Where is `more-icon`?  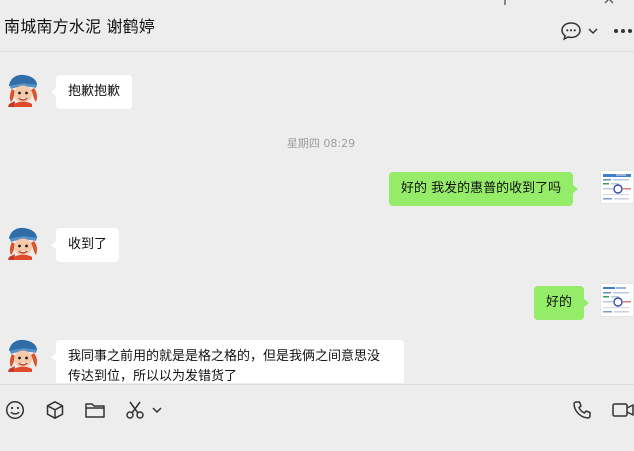 more-icon is located at coordinates (623, 31).